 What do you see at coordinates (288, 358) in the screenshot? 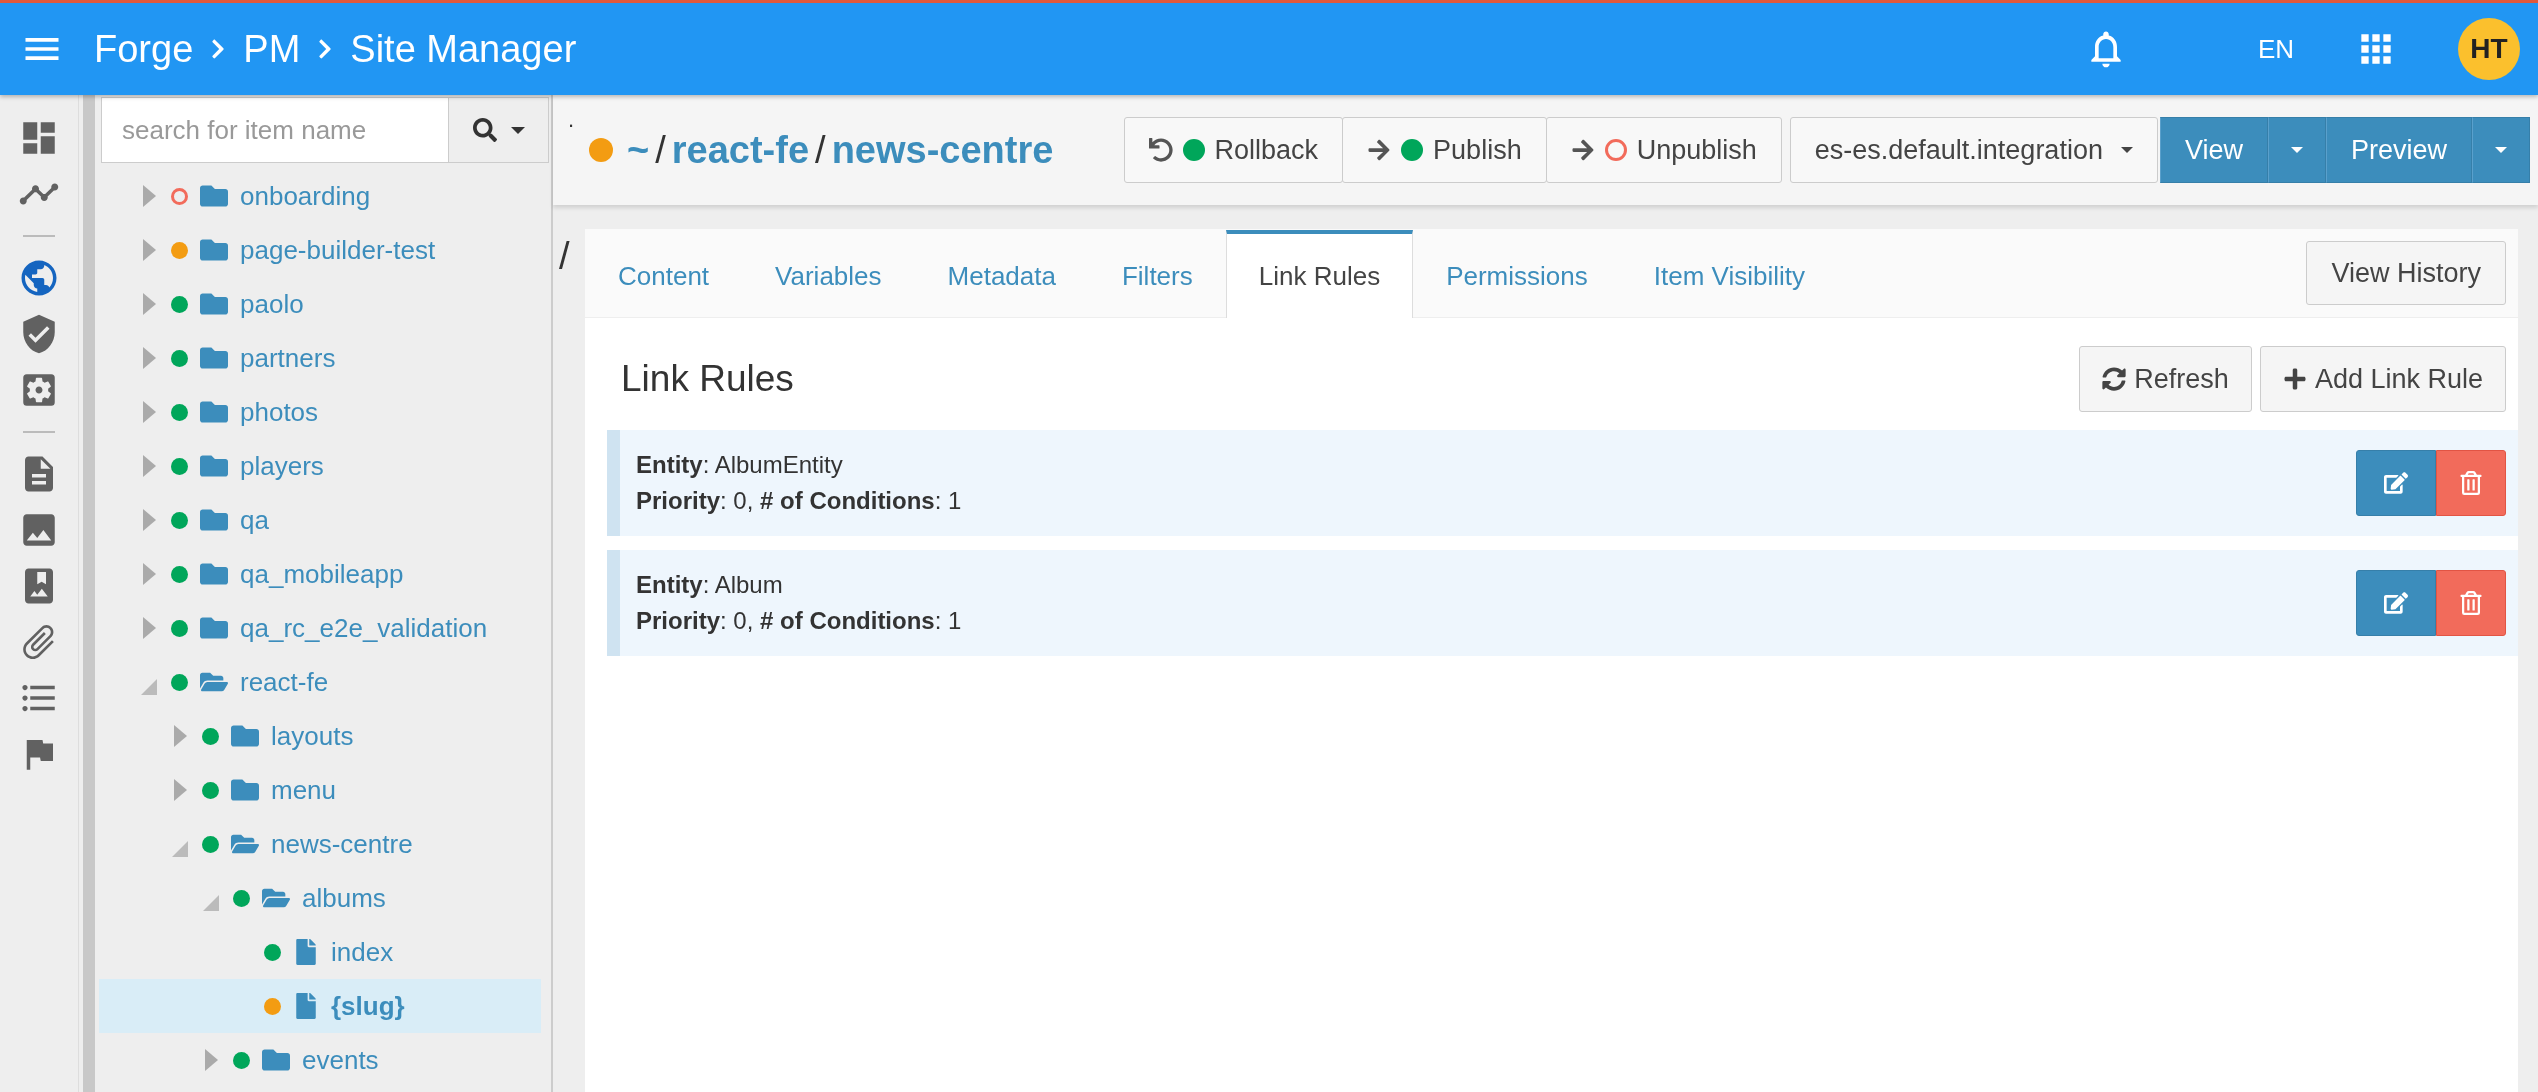
I see `tree-item-label: partners` at bounding box center [288, 358].